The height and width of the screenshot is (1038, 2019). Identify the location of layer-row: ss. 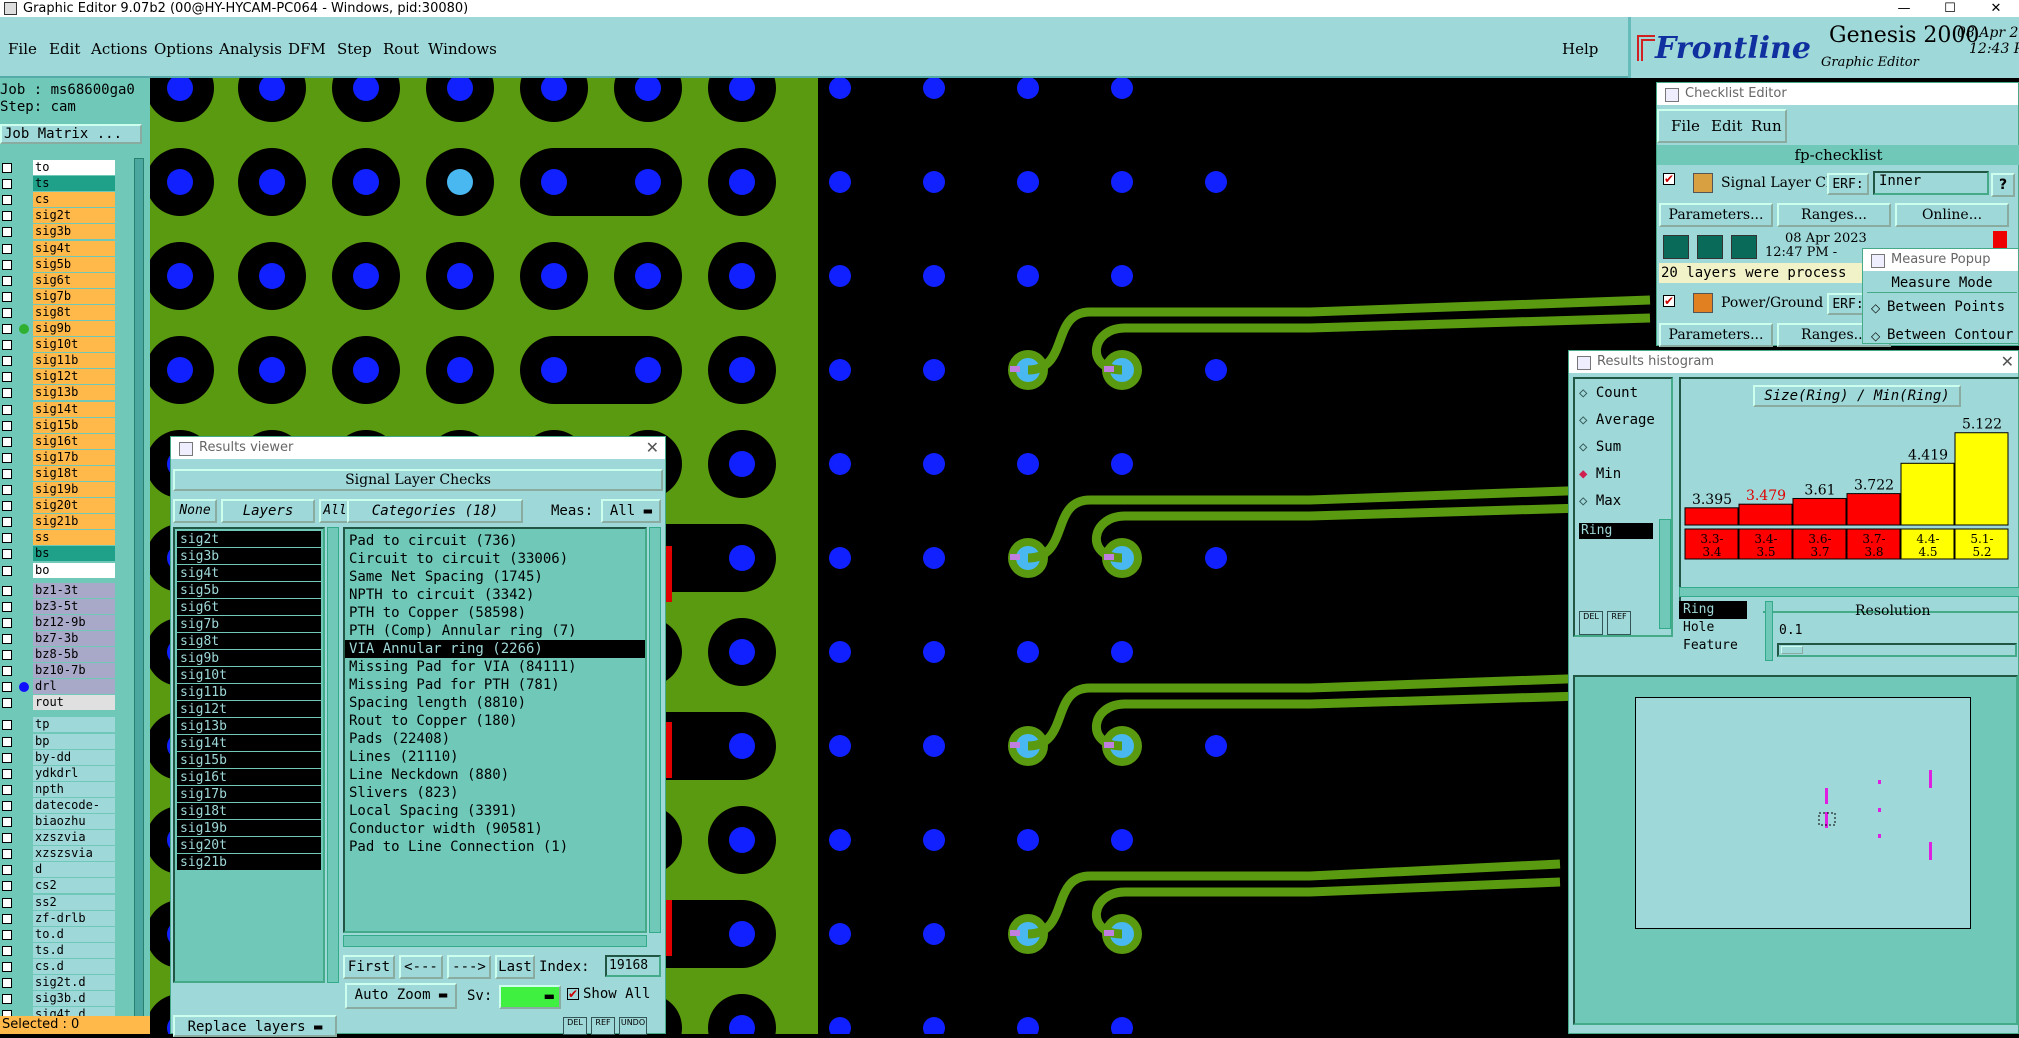
(60, 538).